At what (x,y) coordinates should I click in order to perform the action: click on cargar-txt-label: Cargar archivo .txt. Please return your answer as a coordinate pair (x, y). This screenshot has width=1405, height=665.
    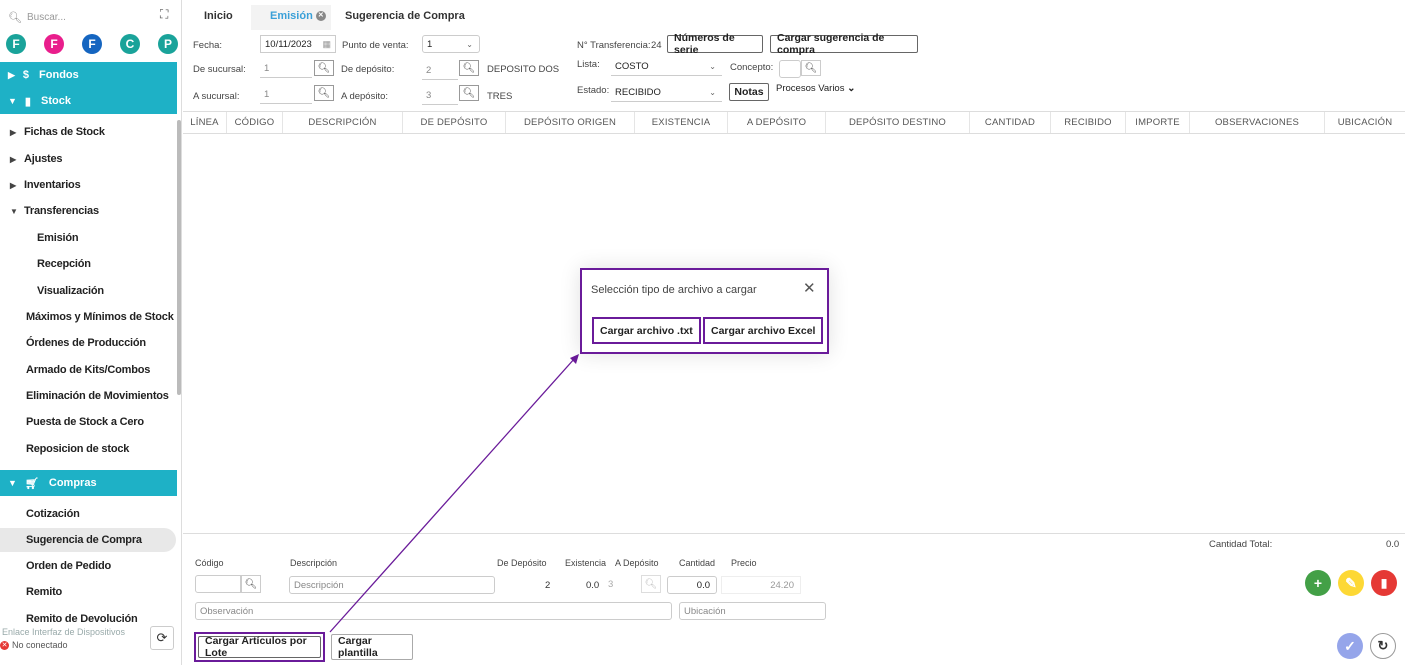
    Looking at the image, I should click on (646, 330).